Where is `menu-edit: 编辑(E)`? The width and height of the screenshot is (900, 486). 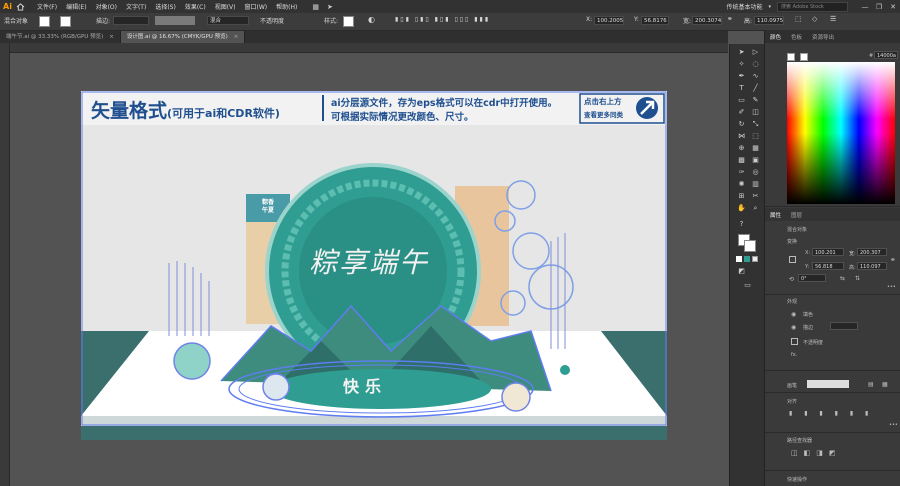
menu-edit: 编辑(E) is located at coordinates (76, 6).